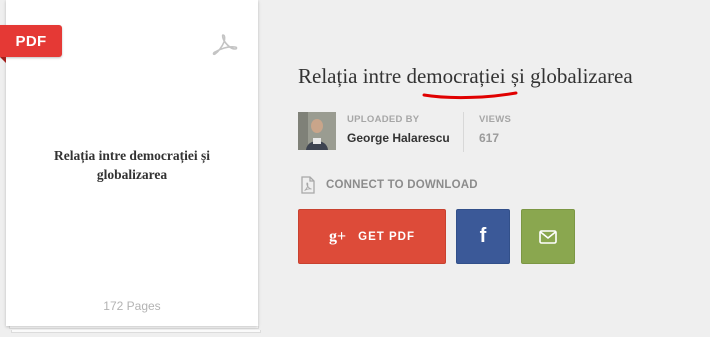 The image size is (710, 337). I want to click on meta-divider, so click(463, 132).